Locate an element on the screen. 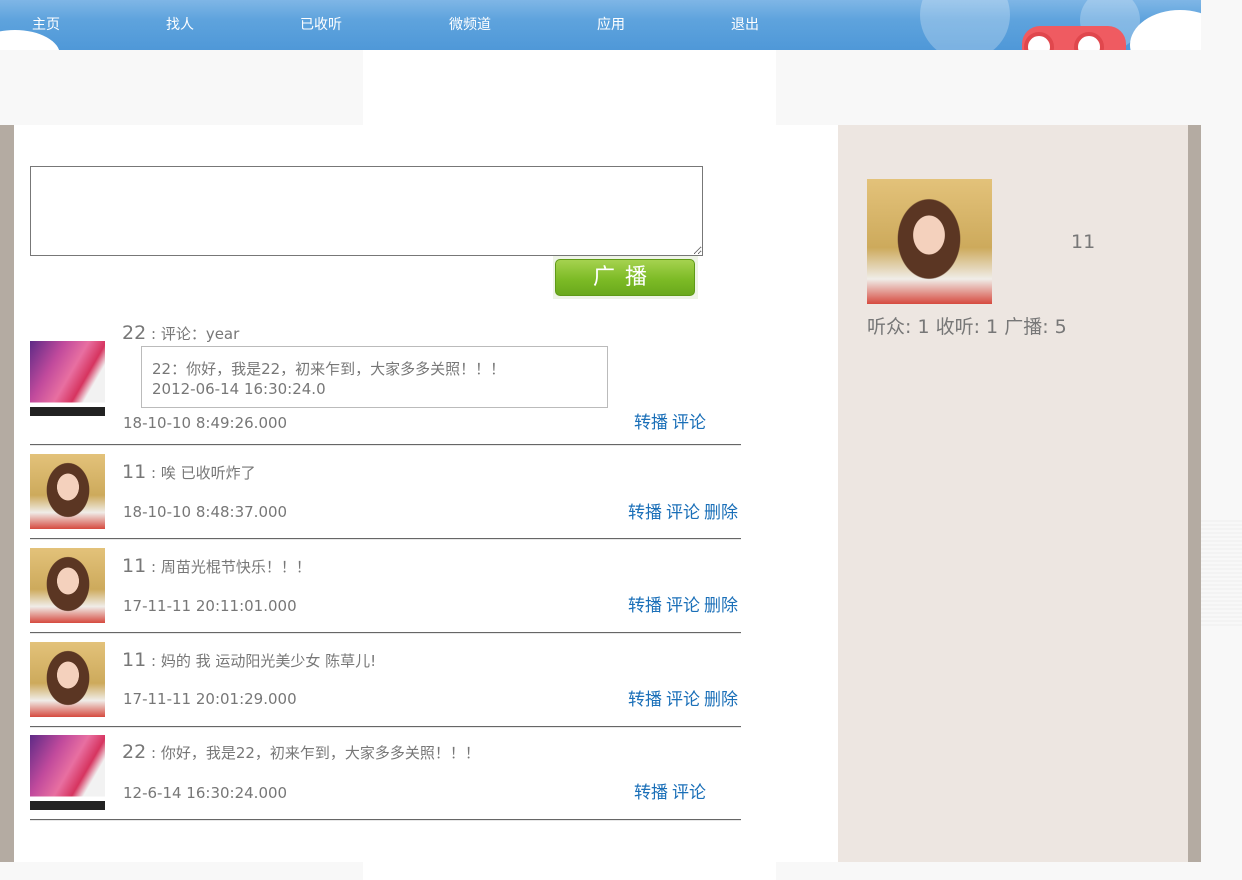 This screenshot has width=1242, height=880. post-item: 11 : 唉 已收听炸了 18-10-10 8:48:37.000 转播 评论 删除 is located at coordinates (386, 496).